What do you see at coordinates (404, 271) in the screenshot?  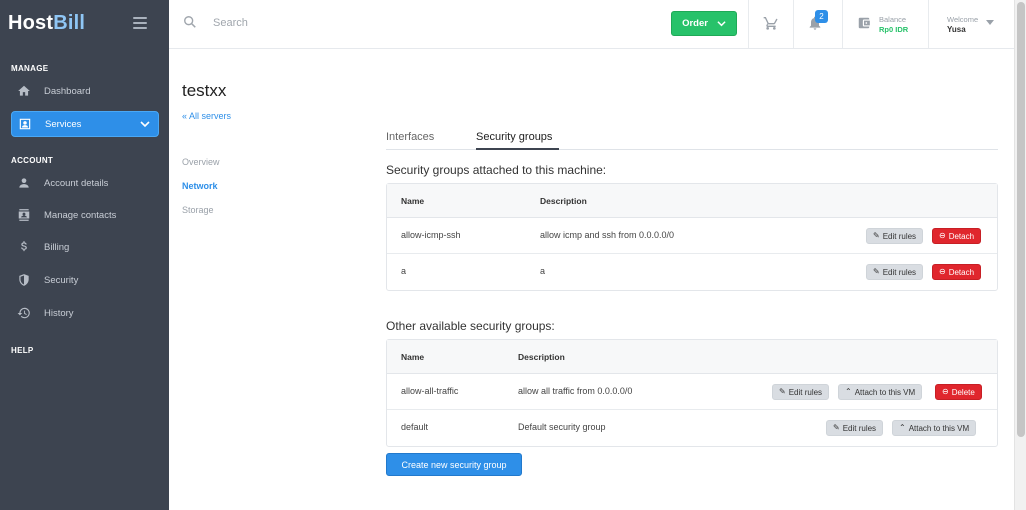 I see `group-name: a` at bounding box center [404, 271].